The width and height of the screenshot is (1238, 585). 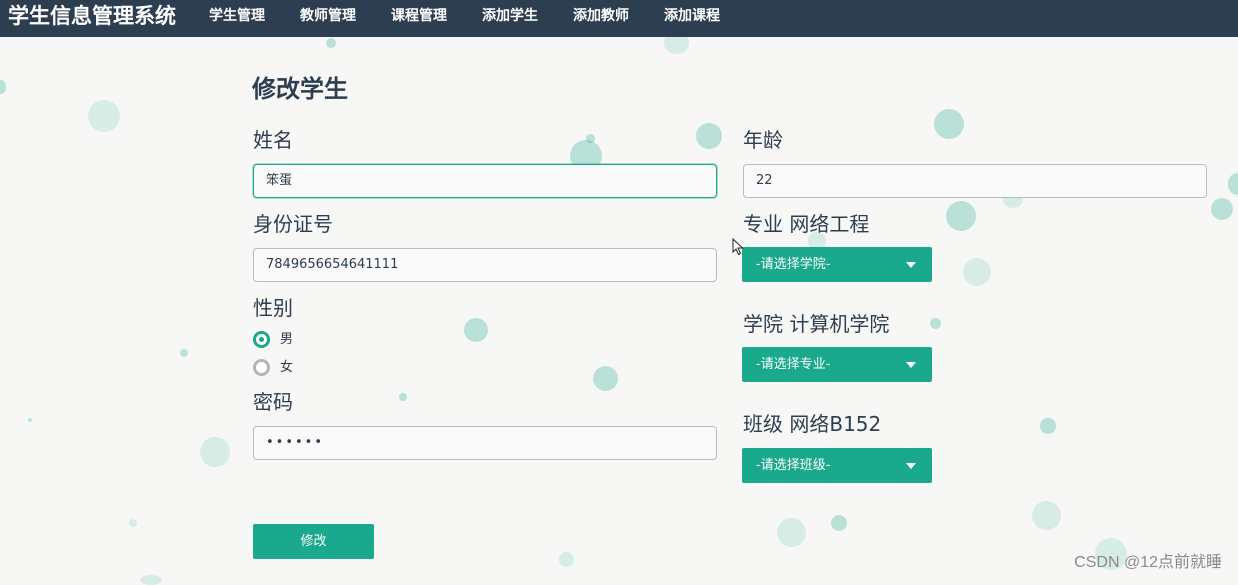 What do you see at coordinates (485, 265) in the screenshot?
I see `id-card-input: 7849656654641111` at bounding box center [485, 265].